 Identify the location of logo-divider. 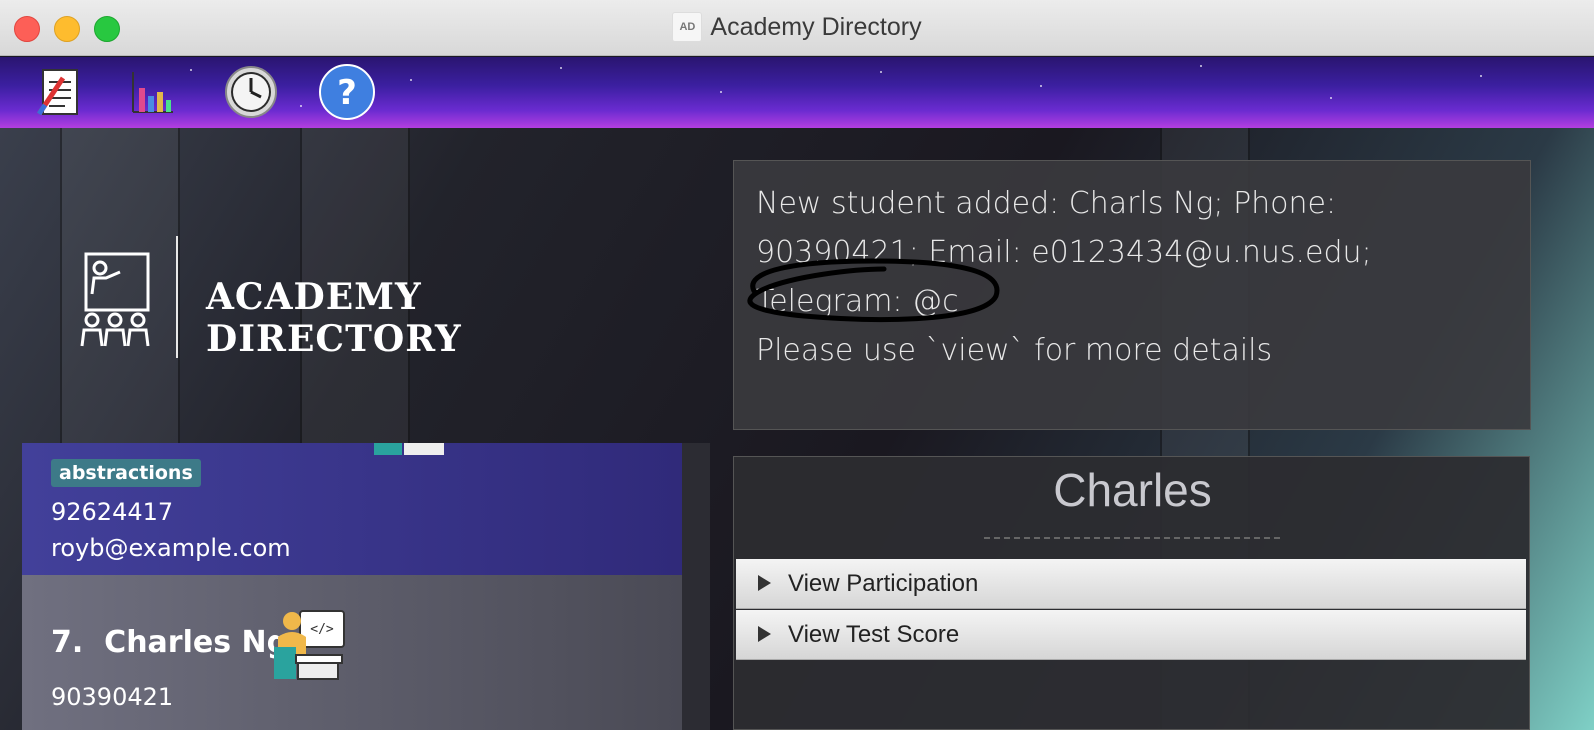
(177, 297).